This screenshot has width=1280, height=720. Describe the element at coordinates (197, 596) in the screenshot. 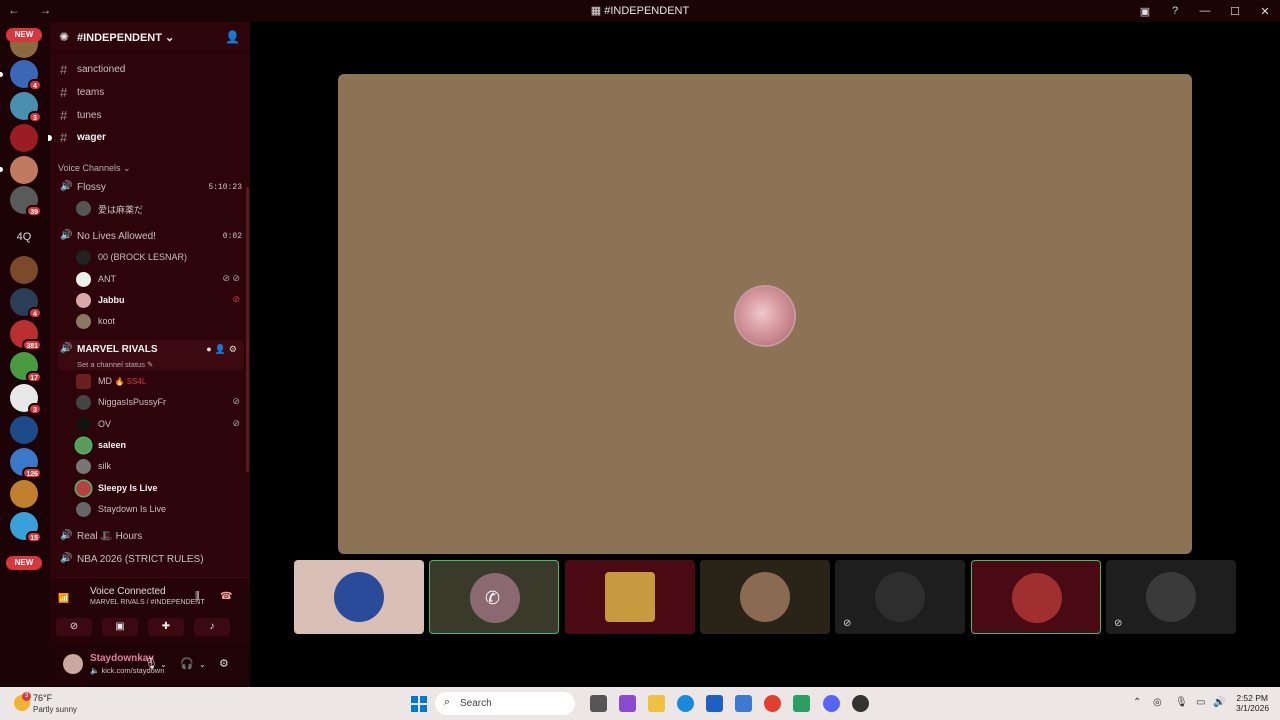

I see `noise-suppression-icon: ⫼` at that location.